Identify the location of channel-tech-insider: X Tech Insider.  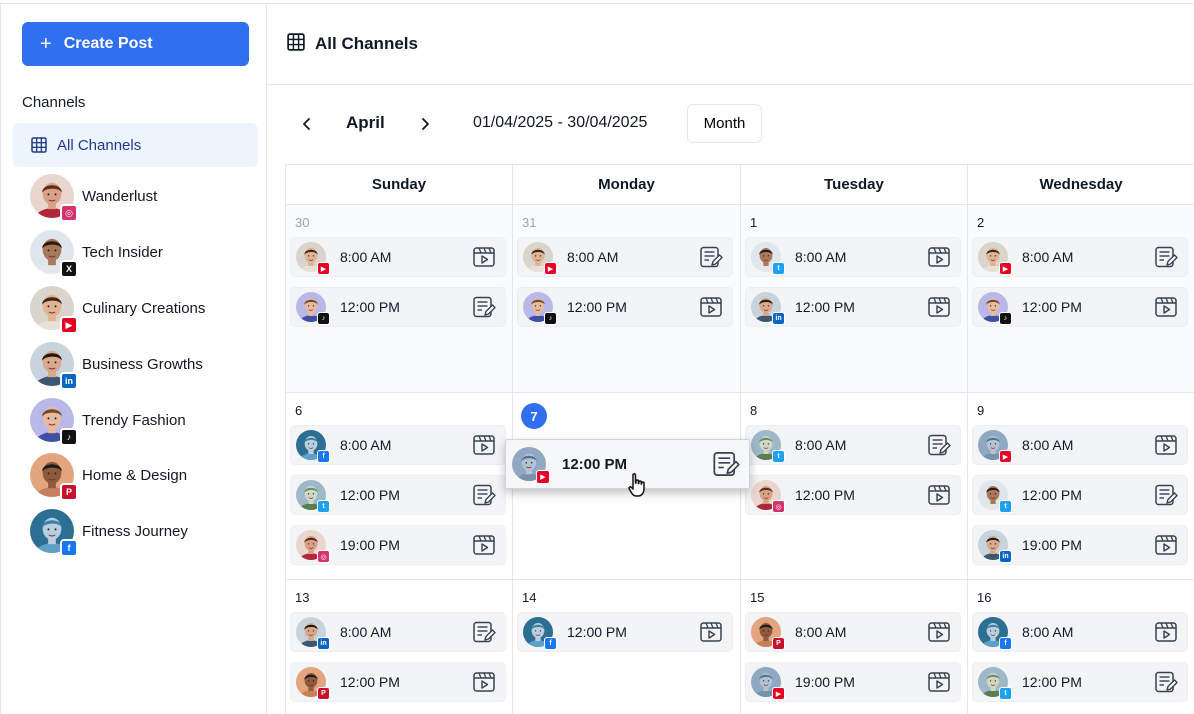
(145, 253).